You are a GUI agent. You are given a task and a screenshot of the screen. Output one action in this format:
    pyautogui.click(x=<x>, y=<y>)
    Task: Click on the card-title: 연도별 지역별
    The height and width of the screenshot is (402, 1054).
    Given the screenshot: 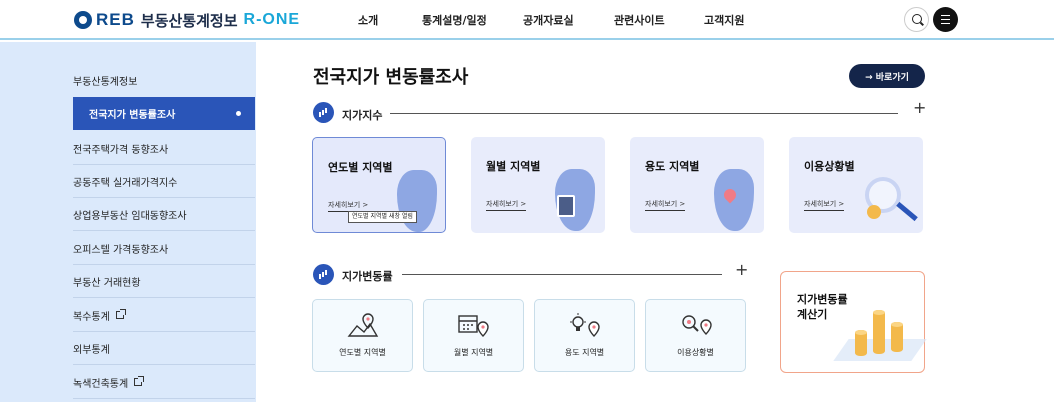 What is the action you would take?
    pyautogui.click(x=360, y=167)
    